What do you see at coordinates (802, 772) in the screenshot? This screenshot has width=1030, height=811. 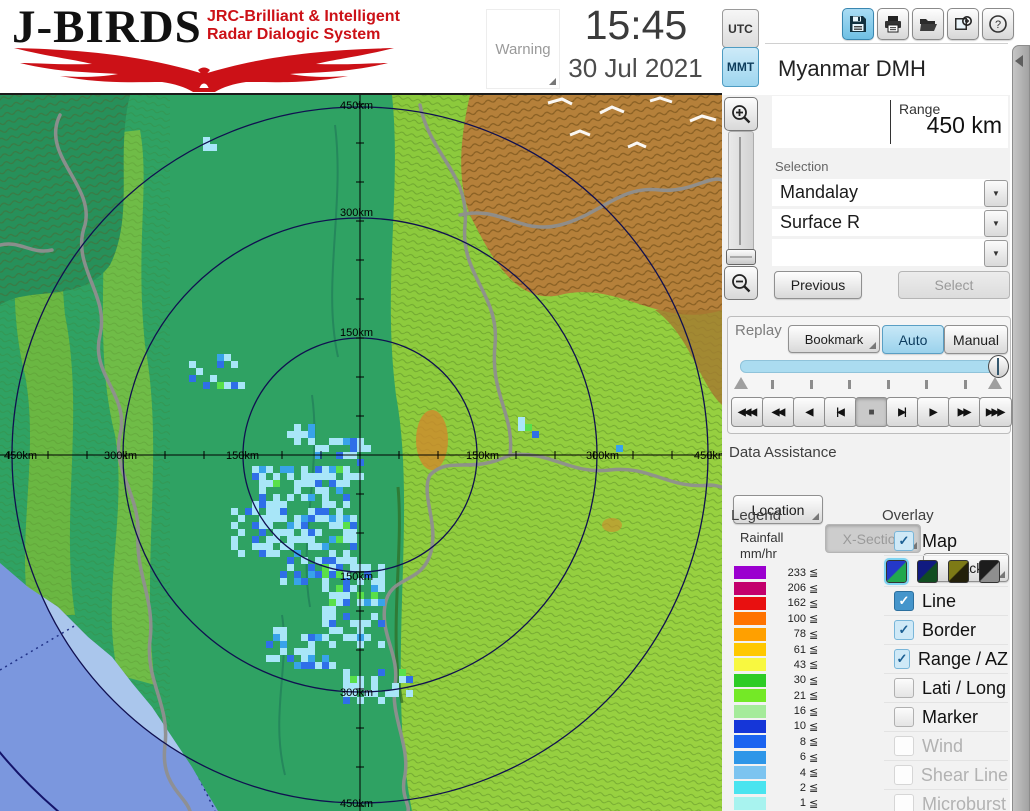 I see `legend-value: 4` at bounding box center [802, 772].